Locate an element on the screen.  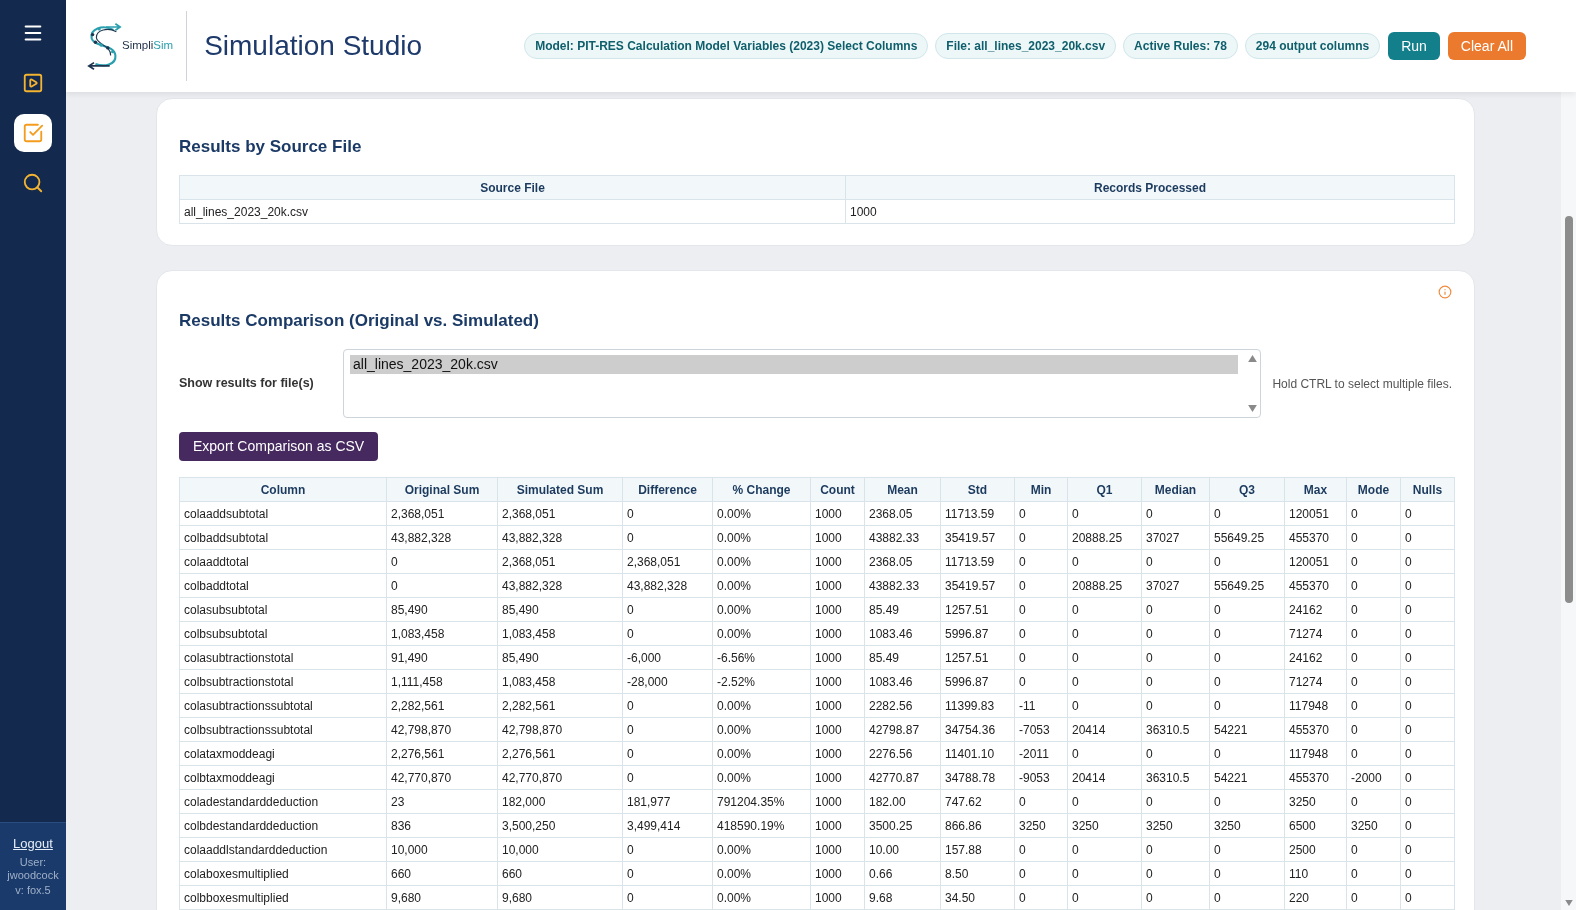
table-cell: 54221 is located at coordinates (1247, 729).